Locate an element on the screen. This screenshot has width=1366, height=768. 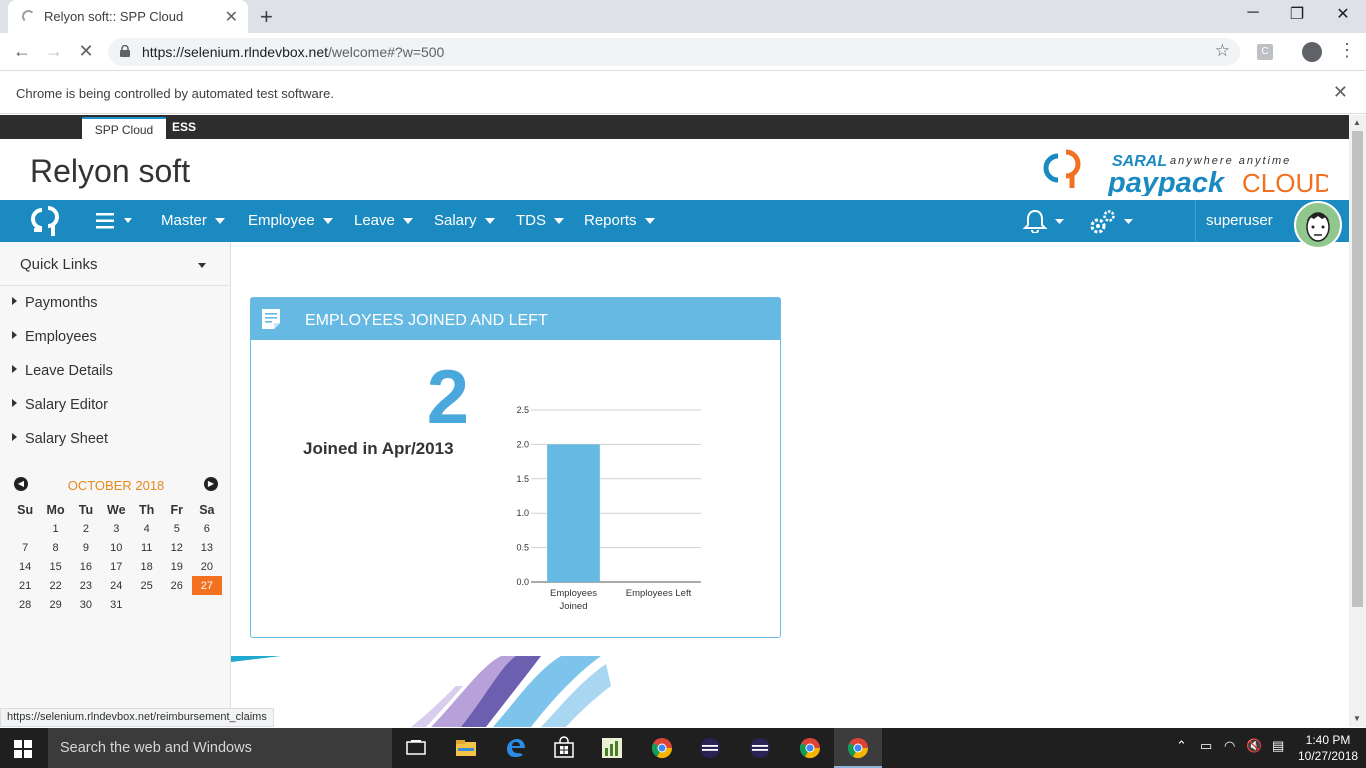
back-icon: ← is located at coordinates (22, 51).